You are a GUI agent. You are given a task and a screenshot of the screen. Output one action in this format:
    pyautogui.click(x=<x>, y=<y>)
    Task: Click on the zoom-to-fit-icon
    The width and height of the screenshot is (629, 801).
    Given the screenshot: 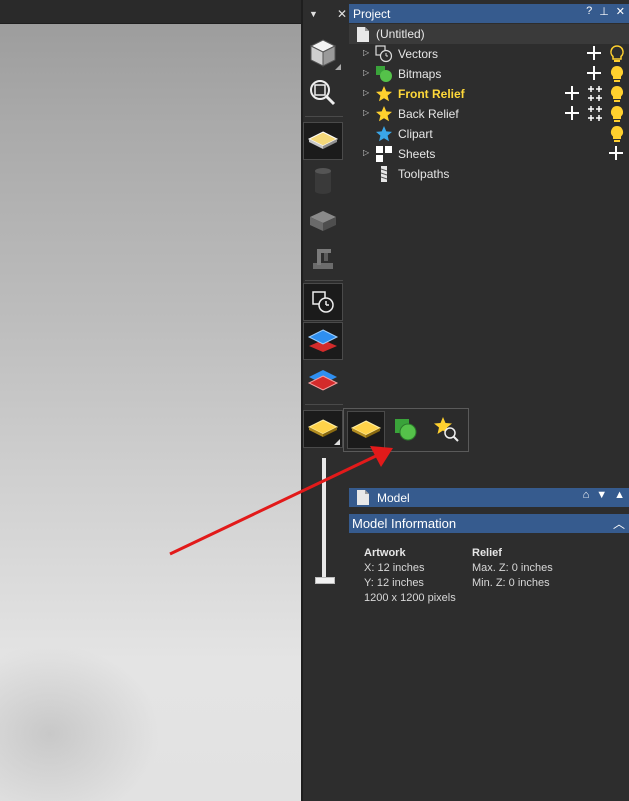 What is the action you would take?
    pyautogui.click(x=323, y=93)
    